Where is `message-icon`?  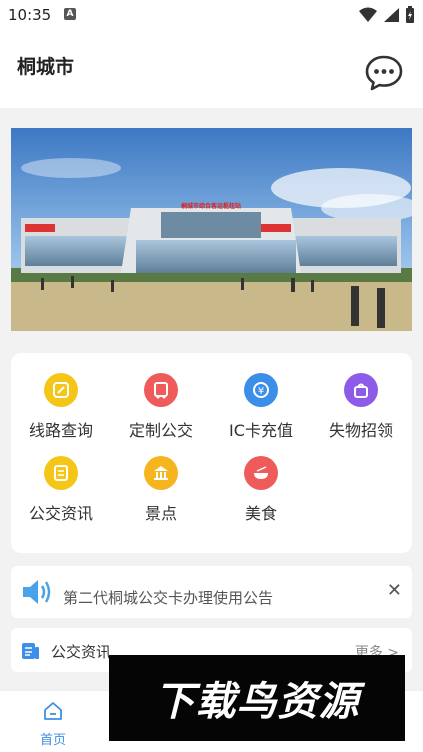 message-icon is located at coordinates (384, 73).